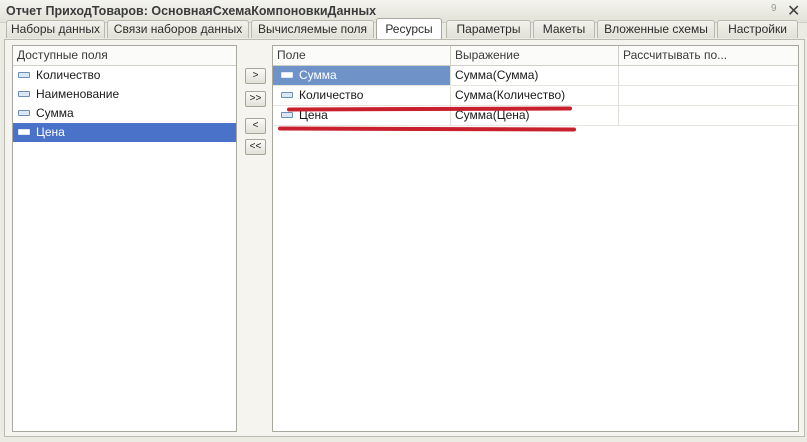  What do you see at coordinates (793, 11) in the screenshot?
I see `close-icon: ✕` at bounding box center [793, 11].